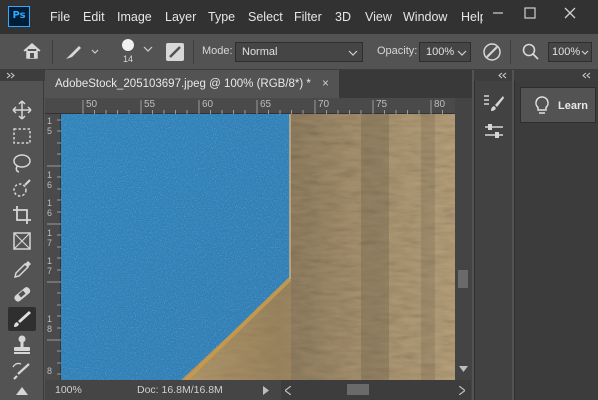  What do you see at coordinates (397, 51) in the screenshot?
I see `opacity-label: Opacity:` at bounding box center [397, 51].